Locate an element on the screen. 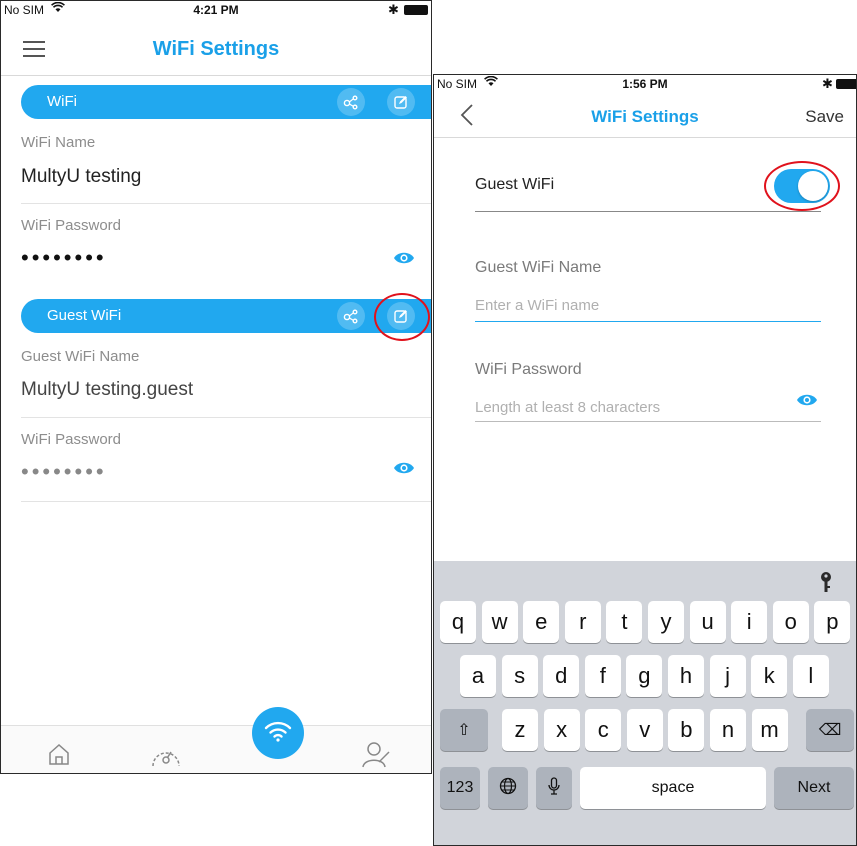 This screenshot has height=846, width=857. key-s: s is located at coordinates (519, 676).